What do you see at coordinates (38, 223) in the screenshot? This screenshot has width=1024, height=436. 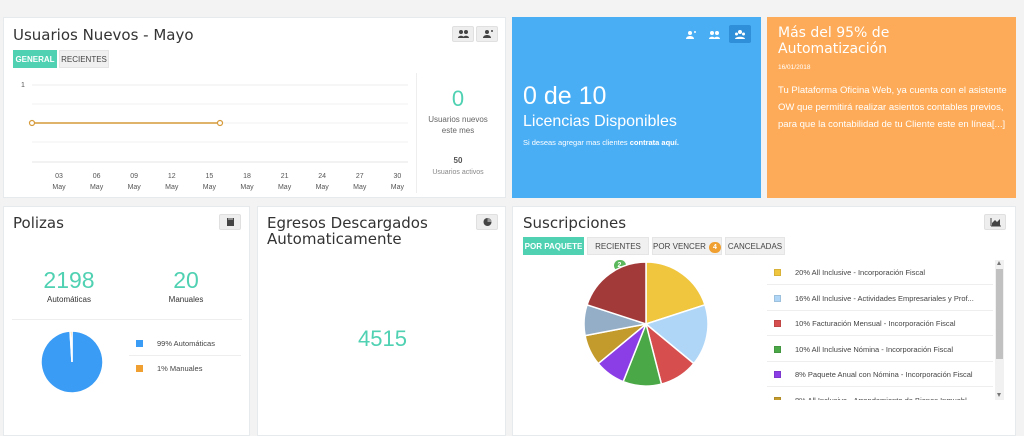 I see `polizas-title: Polizas` at bounding box center [38, 223].